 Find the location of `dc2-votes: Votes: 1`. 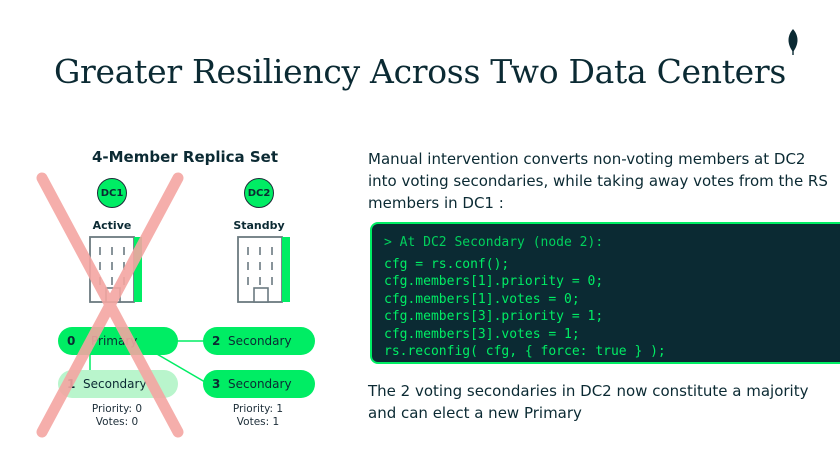

dc2-votes: Votes: 1 is located at coordinates (258, 422).